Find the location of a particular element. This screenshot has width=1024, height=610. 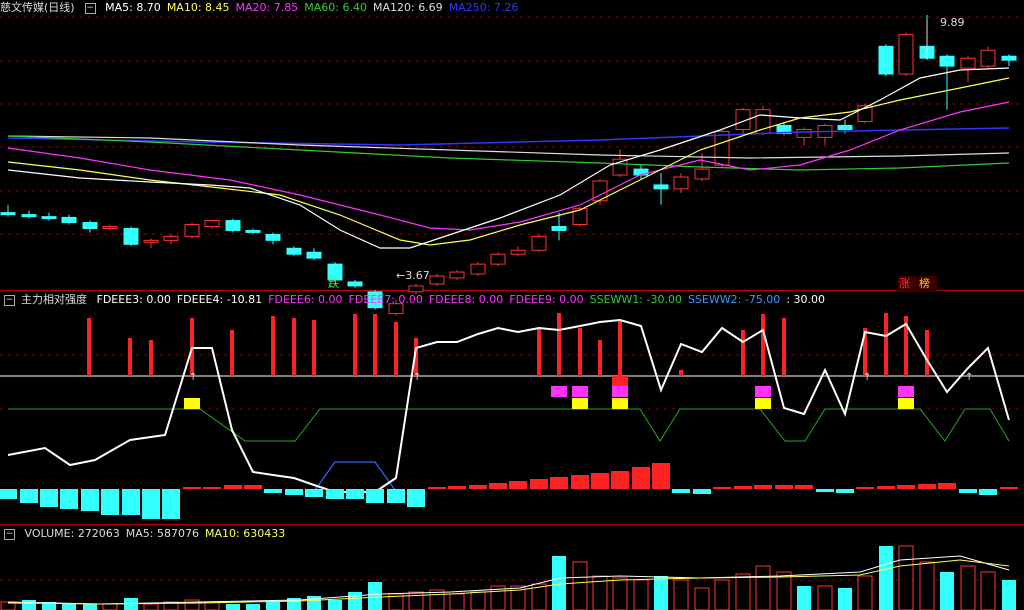

indicator-name: 主力相对强度 is located at coordinates (54, 299).